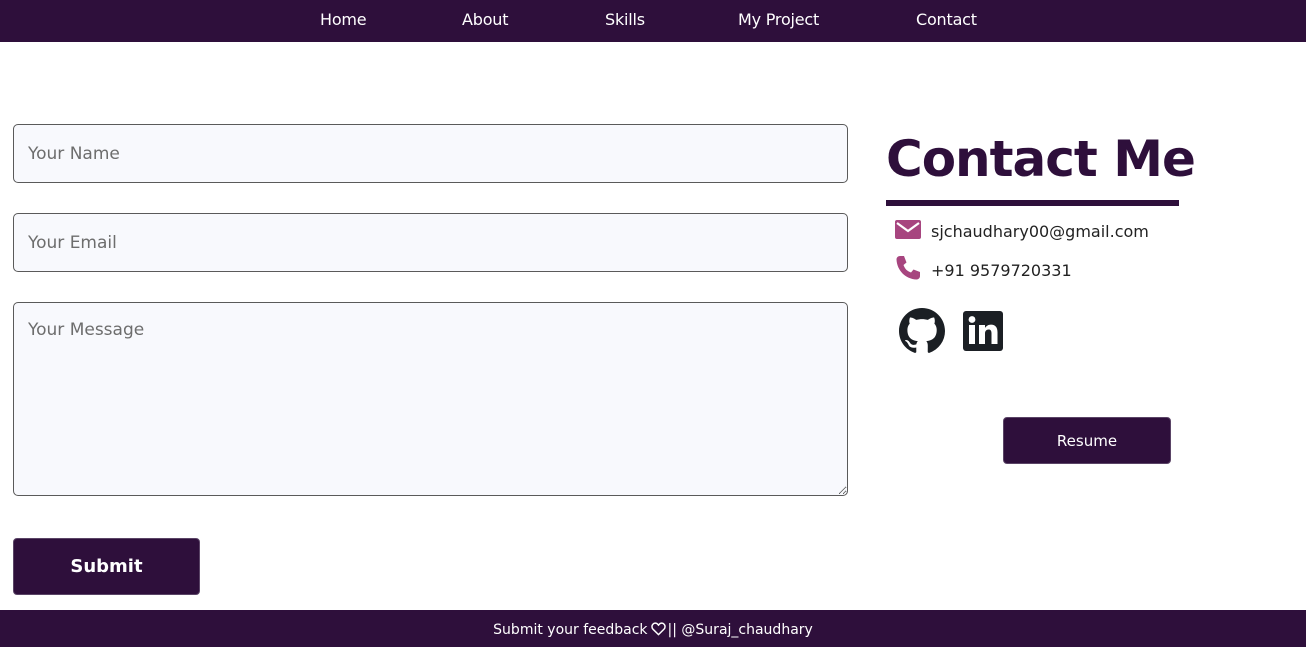 Image resolution: width=1306 pixels, height=652 pixels. What do you see at coordinates (908, 268) in the screenshot?
I see `phone-icon` at bounding box center [908, 268].